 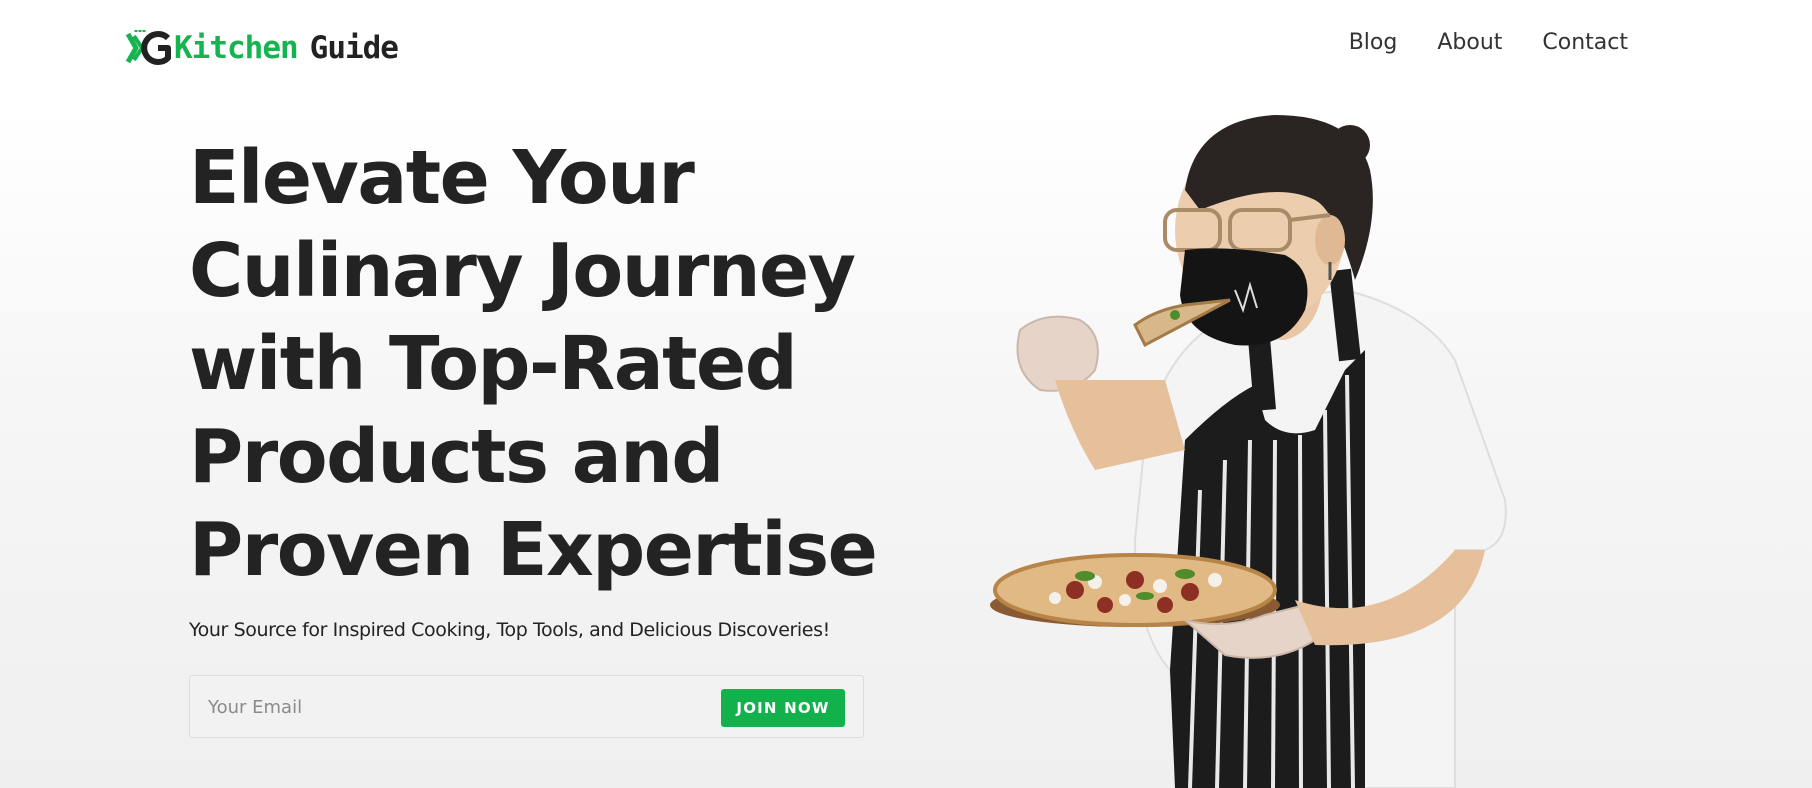 What do you see at coordinates (1373, 42) in the screenshot?
I see `nav-link-blog: Blog` at bounding box center [1373, 42].